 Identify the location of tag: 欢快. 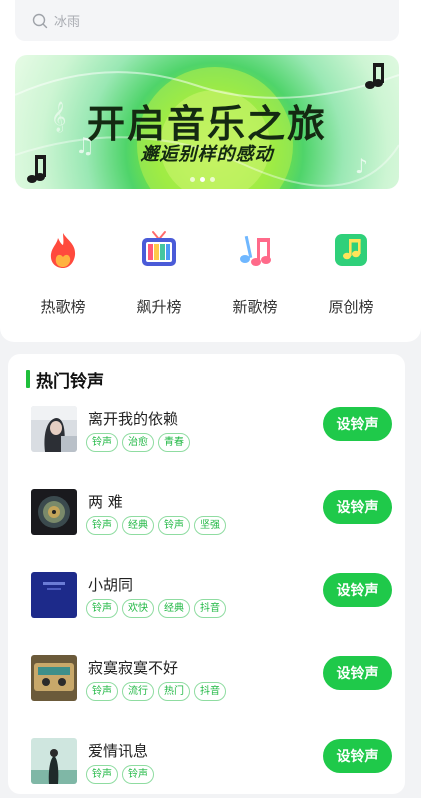
(138, 608).